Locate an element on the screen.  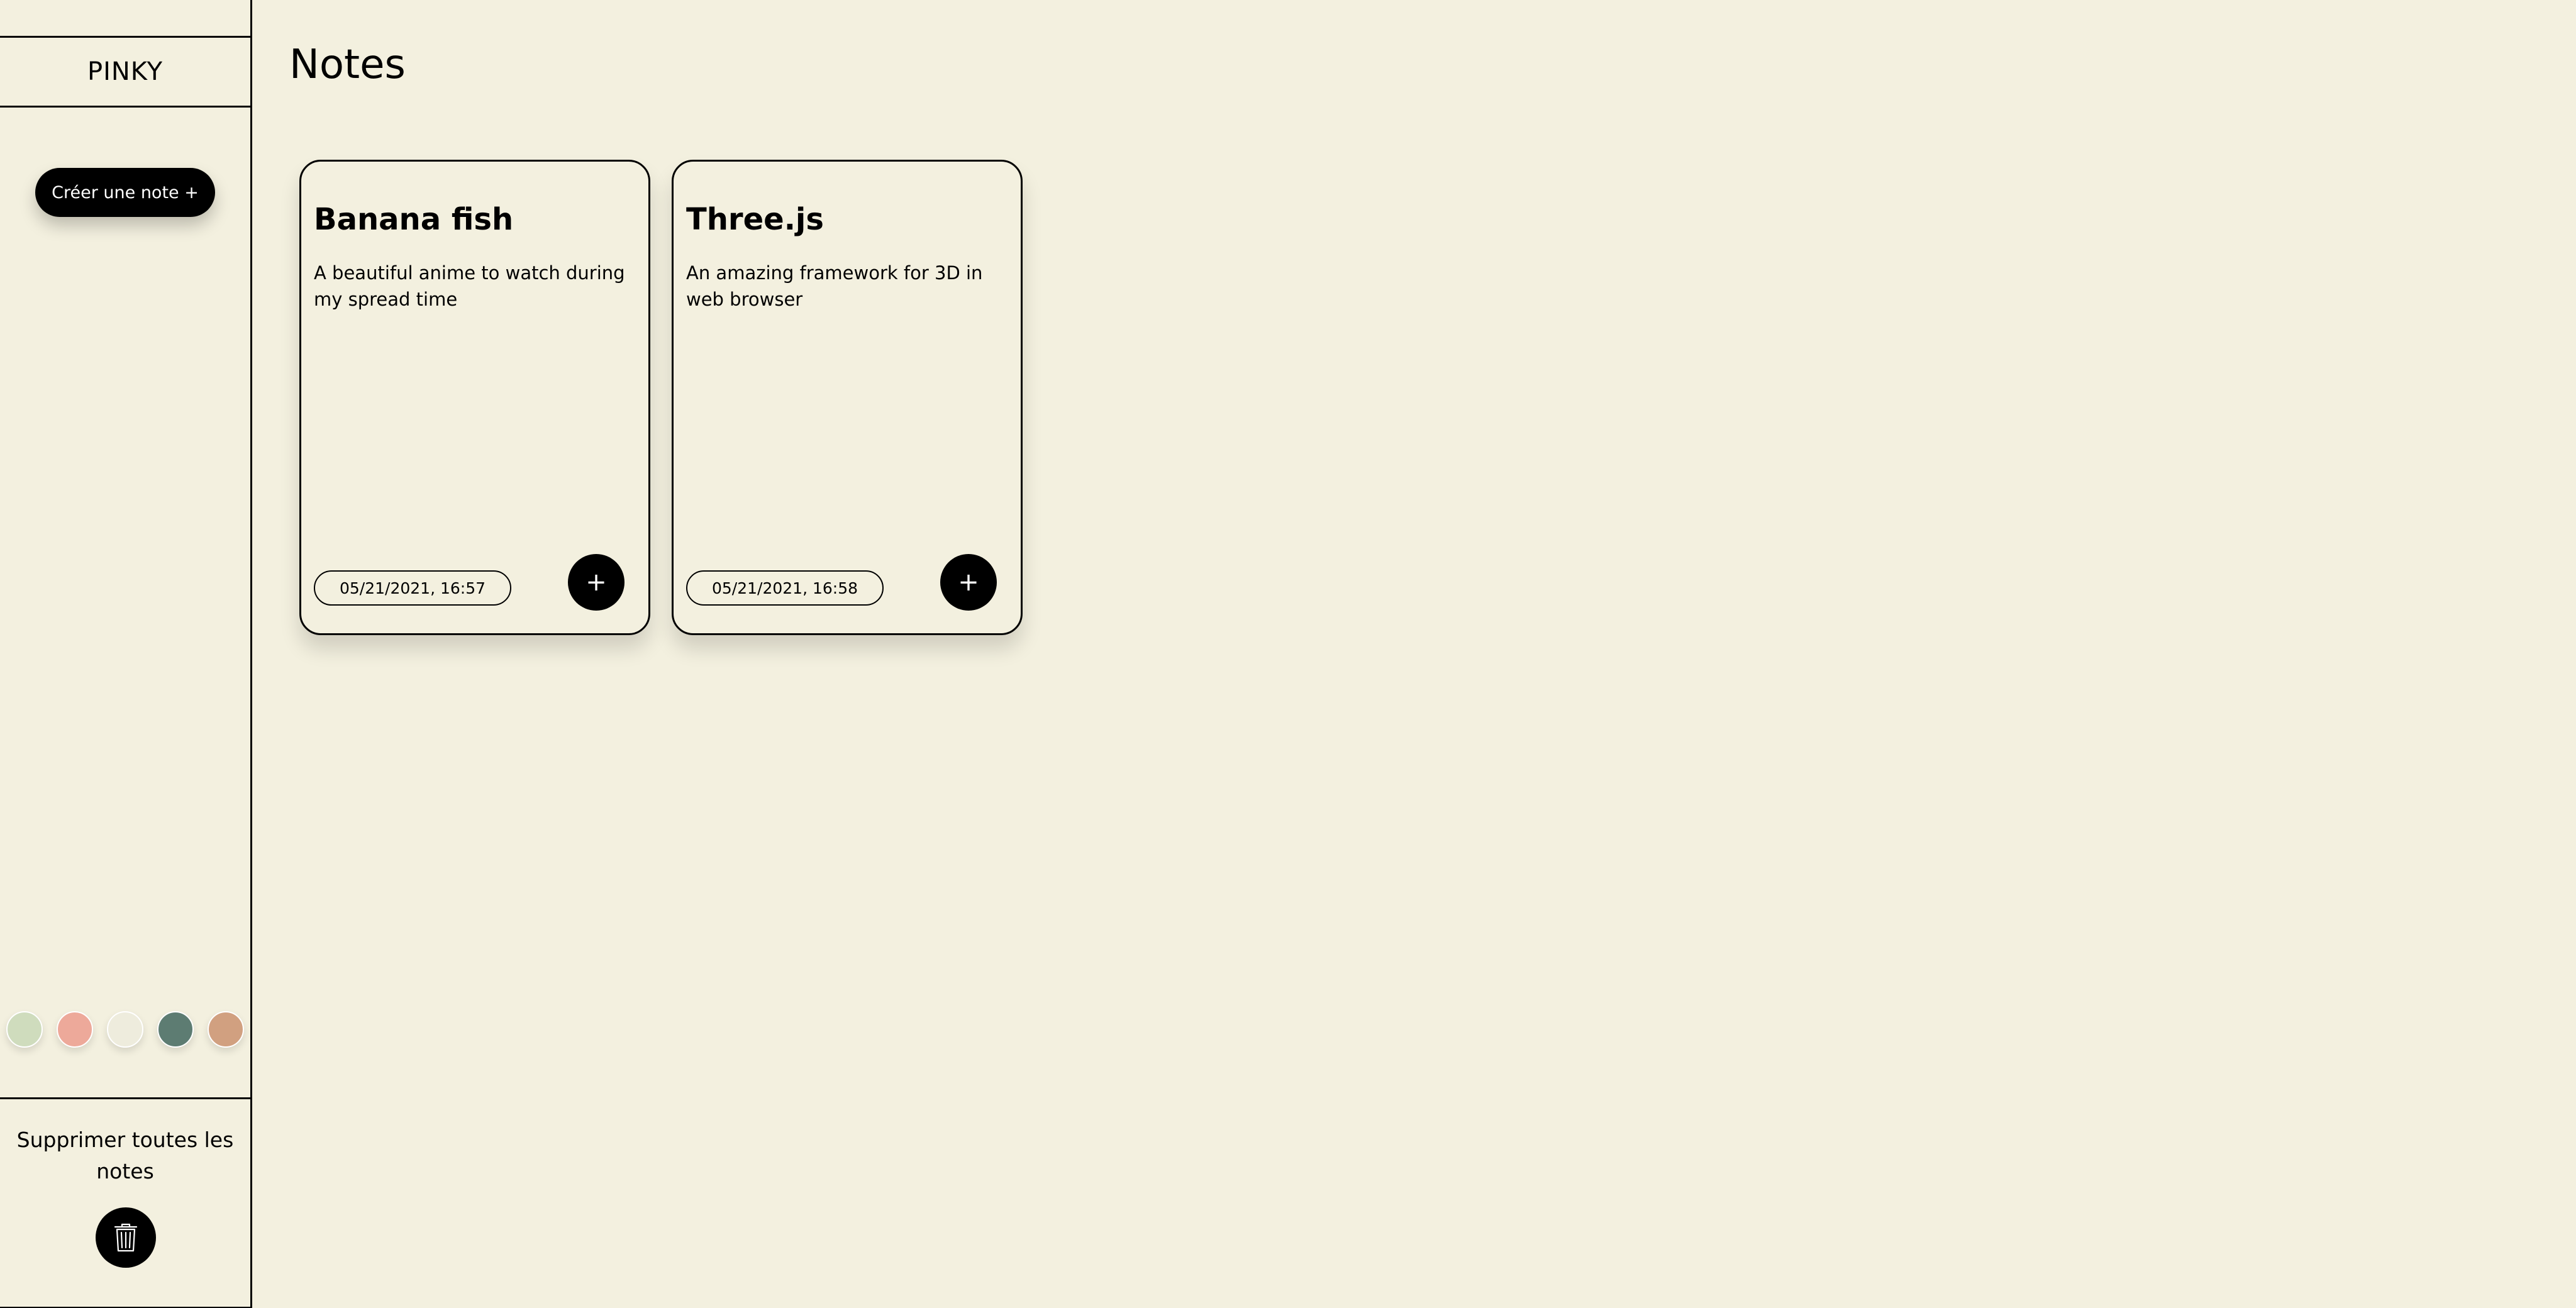
note-date-badge: 05/21/2021, 16:57 is located at coordinates (412, 588).